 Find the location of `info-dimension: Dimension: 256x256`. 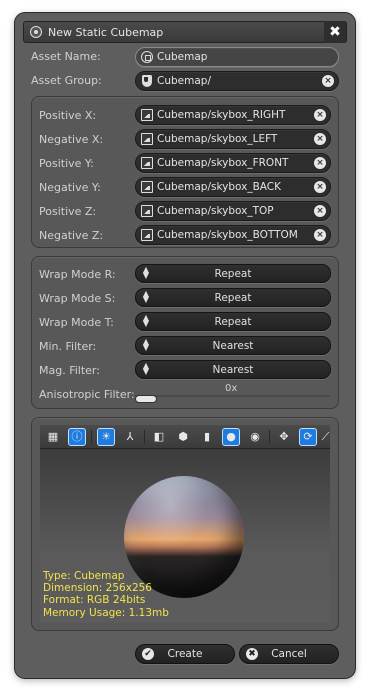

info-dimension: Dimension: 256x256 is located at coordinates (97, 588).